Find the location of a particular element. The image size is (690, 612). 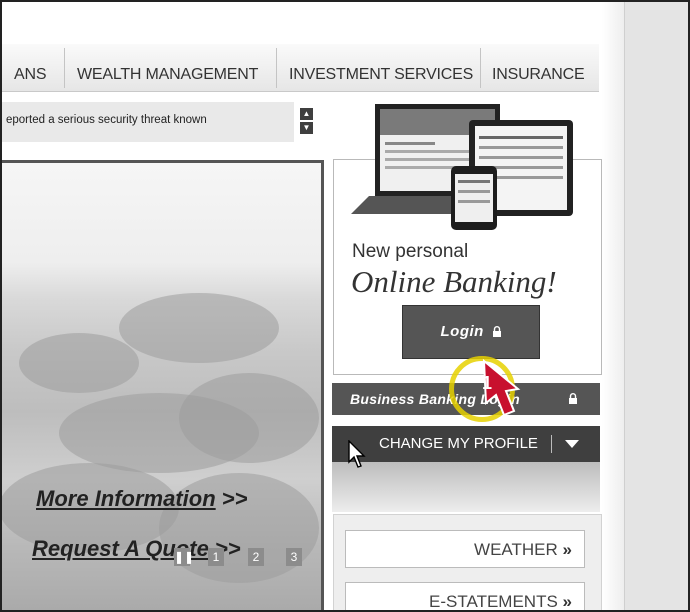

online-banking-title: Online Banking! is located at coordinates (454, 281).